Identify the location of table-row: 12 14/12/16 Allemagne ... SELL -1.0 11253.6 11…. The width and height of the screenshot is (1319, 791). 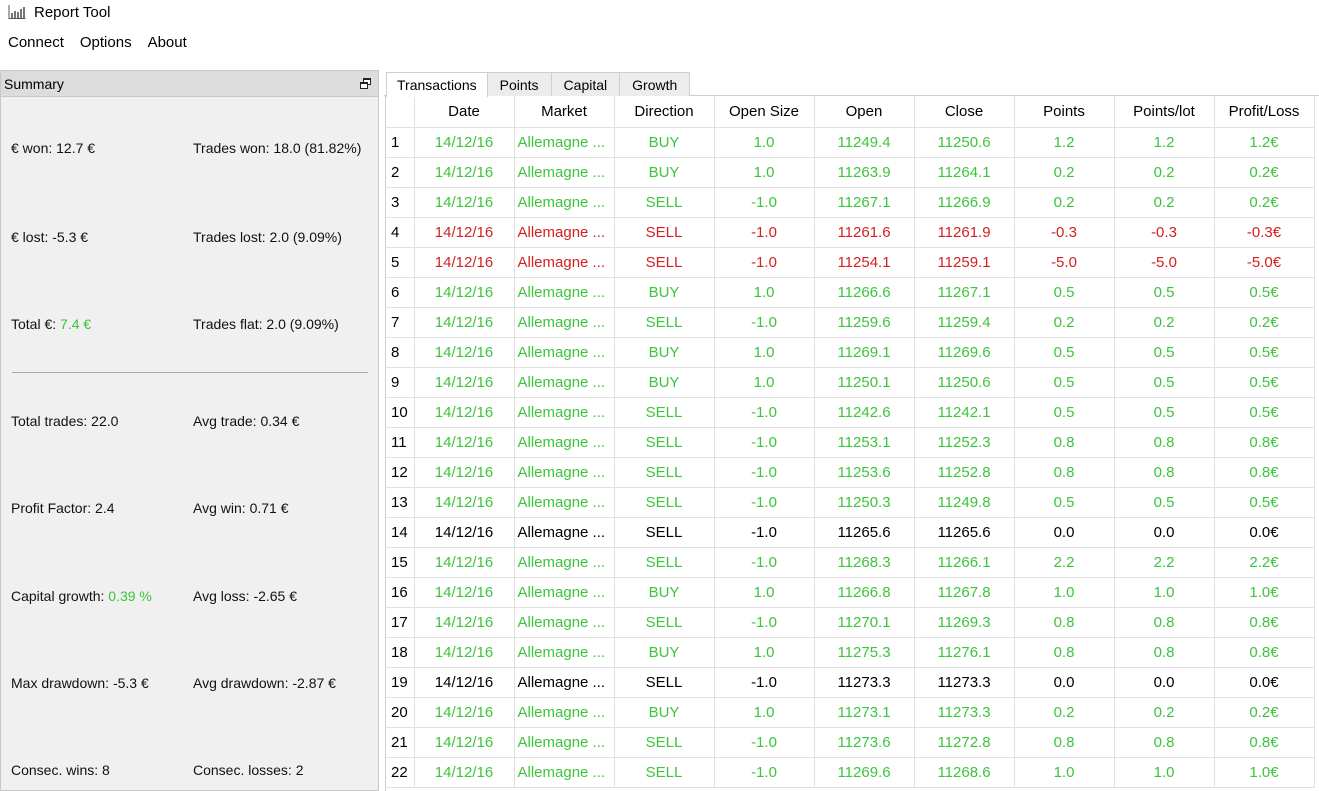
(850, 472).